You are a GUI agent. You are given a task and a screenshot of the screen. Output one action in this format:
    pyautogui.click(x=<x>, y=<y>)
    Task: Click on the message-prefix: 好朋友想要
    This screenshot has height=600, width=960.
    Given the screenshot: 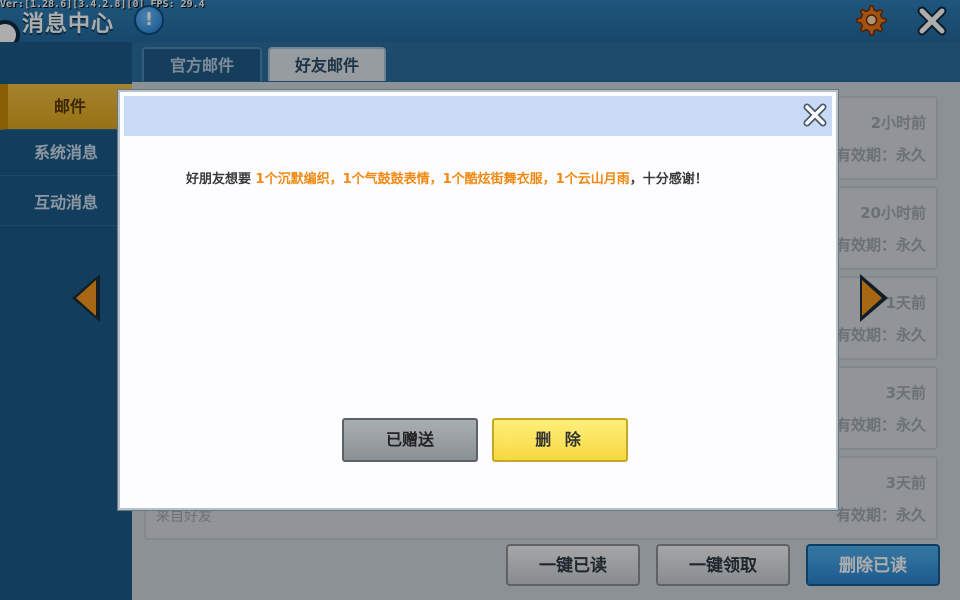 What is the action you would take?
    pyautogui.click(x=221, y=179)
    